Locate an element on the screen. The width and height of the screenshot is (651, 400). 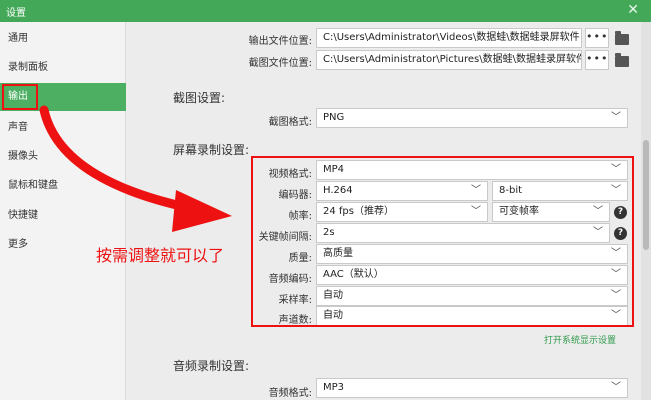
annotation-arrow is located at coordinates (135, 168).